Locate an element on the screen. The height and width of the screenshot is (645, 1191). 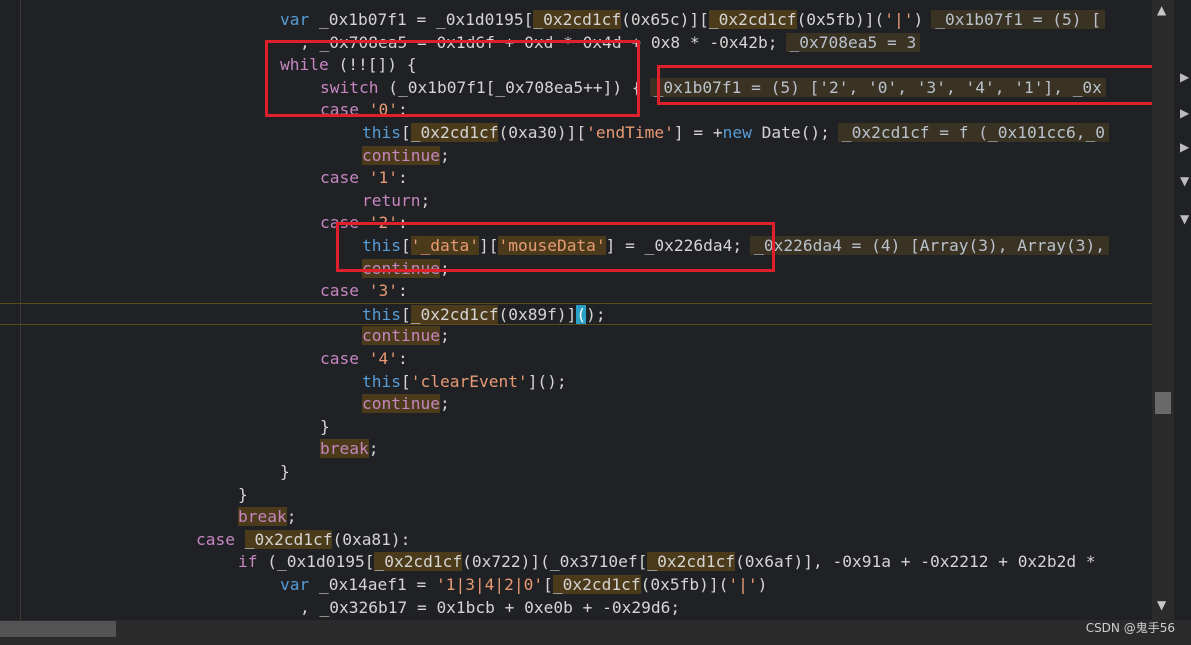
code-token: 'clearEvent' is located at coordinates (469, 381).